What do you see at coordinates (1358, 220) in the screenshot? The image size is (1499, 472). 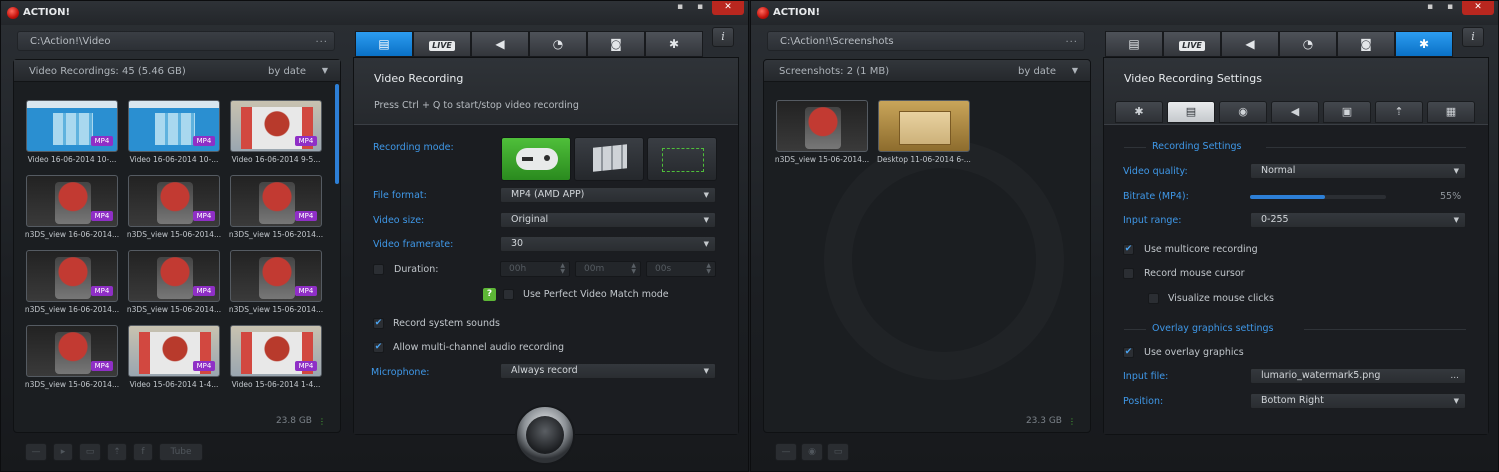 I see `input-range-dropdown: 0-255 ▼` at bounding box center [1358, 220].